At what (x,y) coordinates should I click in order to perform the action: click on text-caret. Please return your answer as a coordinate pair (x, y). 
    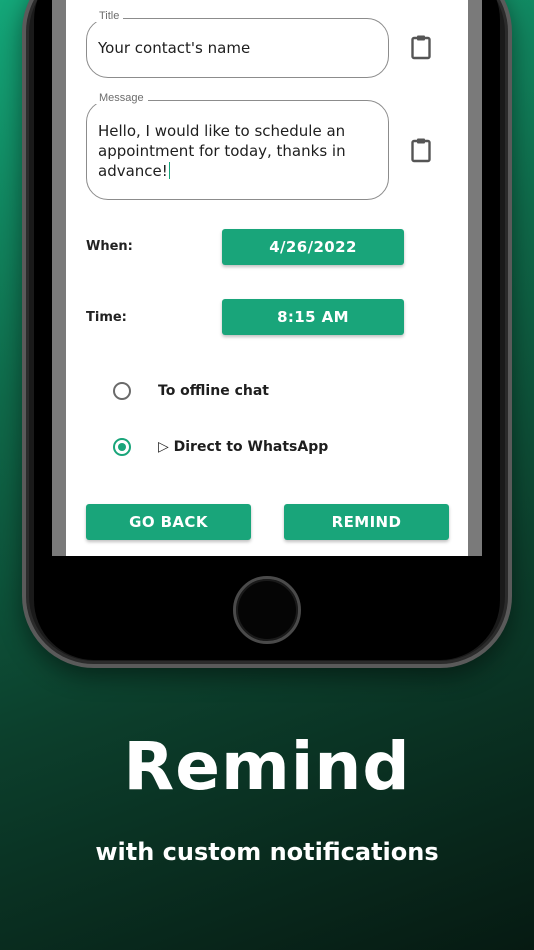
    Looking at the image, I should click on (169, 170).